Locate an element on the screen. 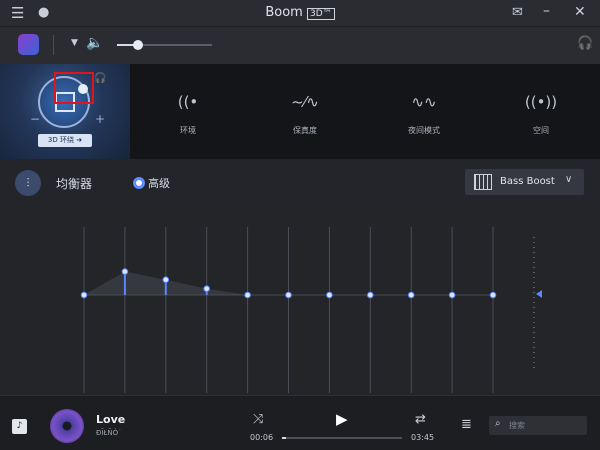  ambience-icon: ((• is located at coordinates (188, 102).